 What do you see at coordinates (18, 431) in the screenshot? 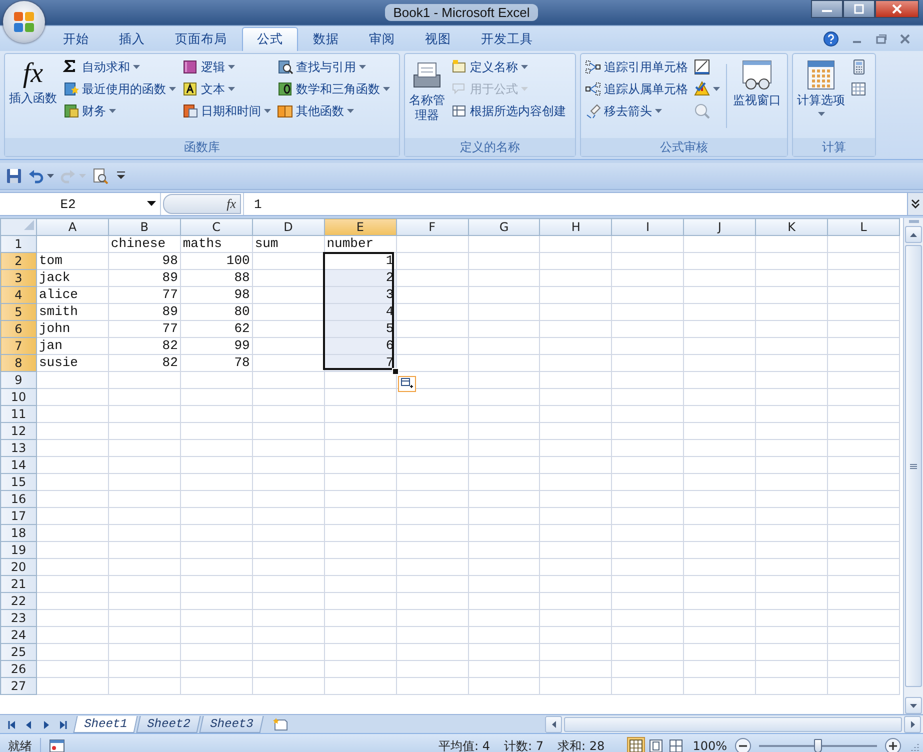
I see `row-header: 12` at bounding box center [18, 431].